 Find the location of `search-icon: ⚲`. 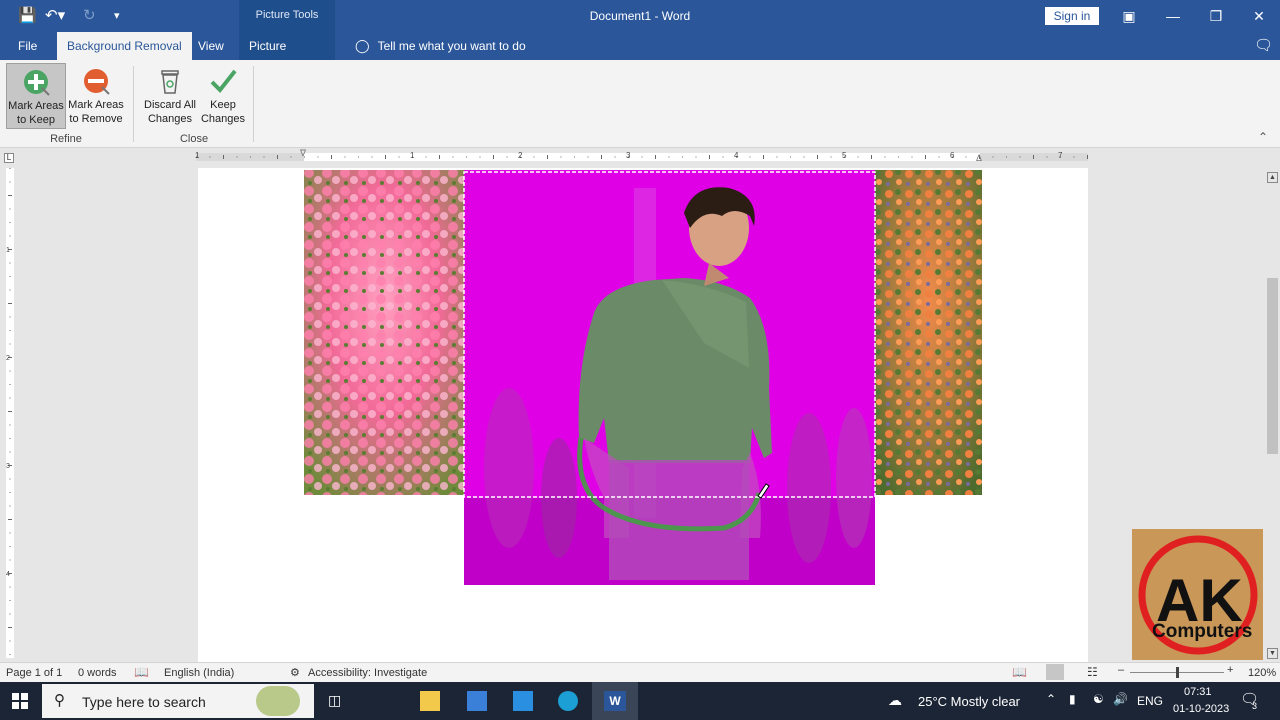

search-icon: ⚲ is located at coordinates (59, 700).